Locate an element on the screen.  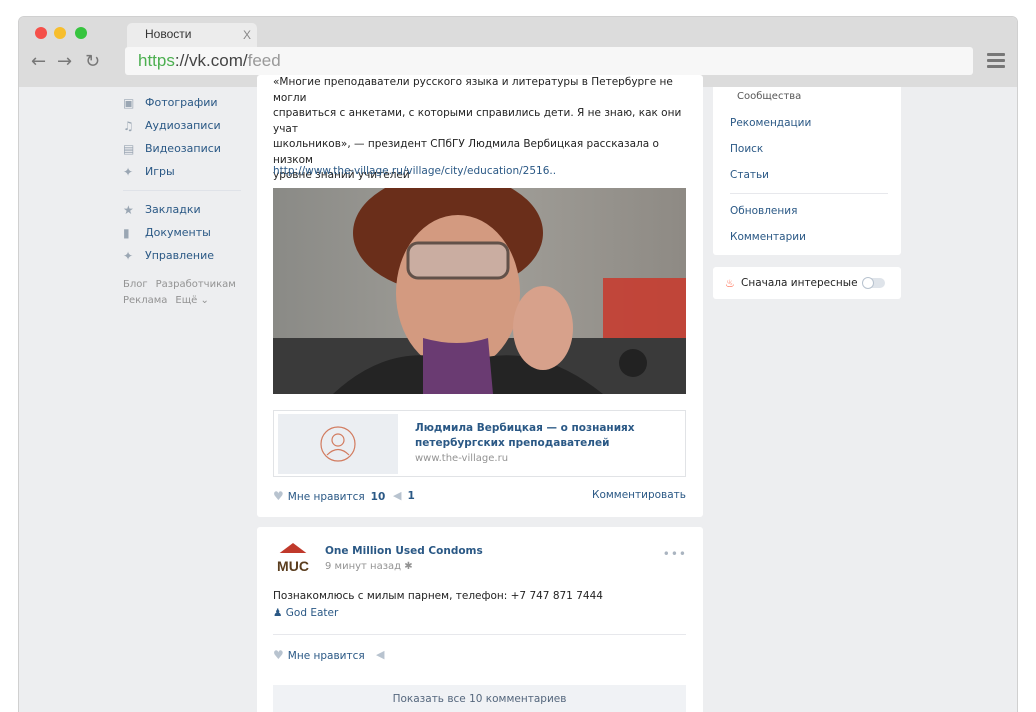
post-divider is located at coordinates (479, 634).